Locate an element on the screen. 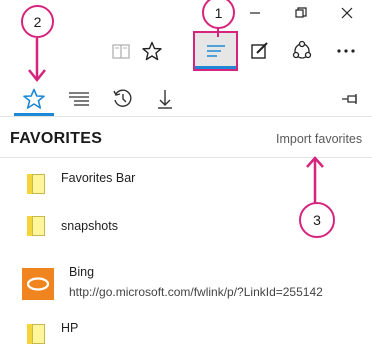 Image resolution: width=372 pixels, height=363 pixels. callout-2: 2 is located at coordinates (37, 21).